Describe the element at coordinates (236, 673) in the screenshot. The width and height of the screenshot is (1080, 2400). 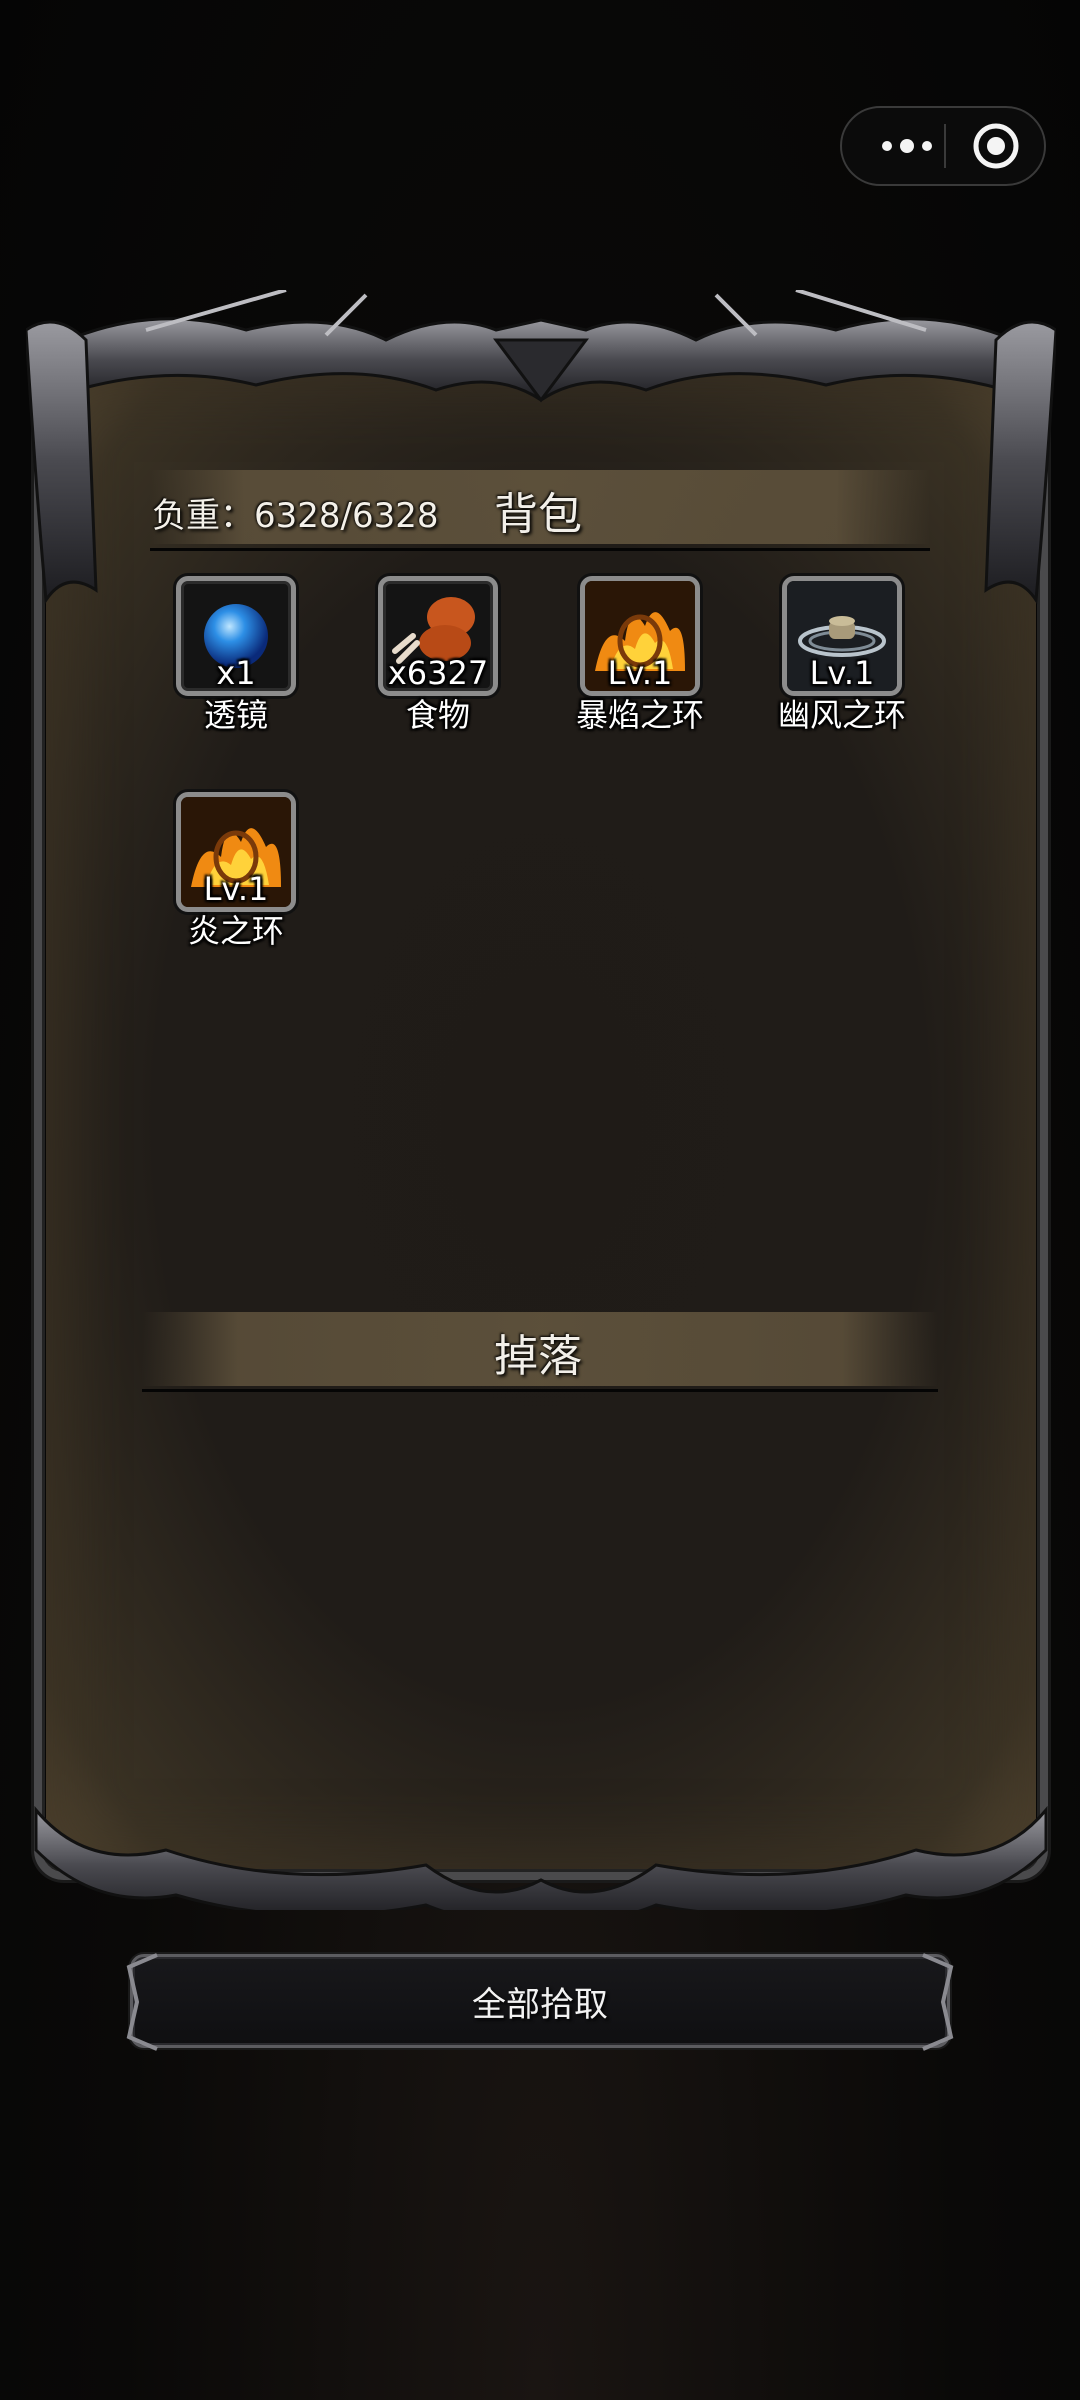
I see `item-quantity: x1` at that location.